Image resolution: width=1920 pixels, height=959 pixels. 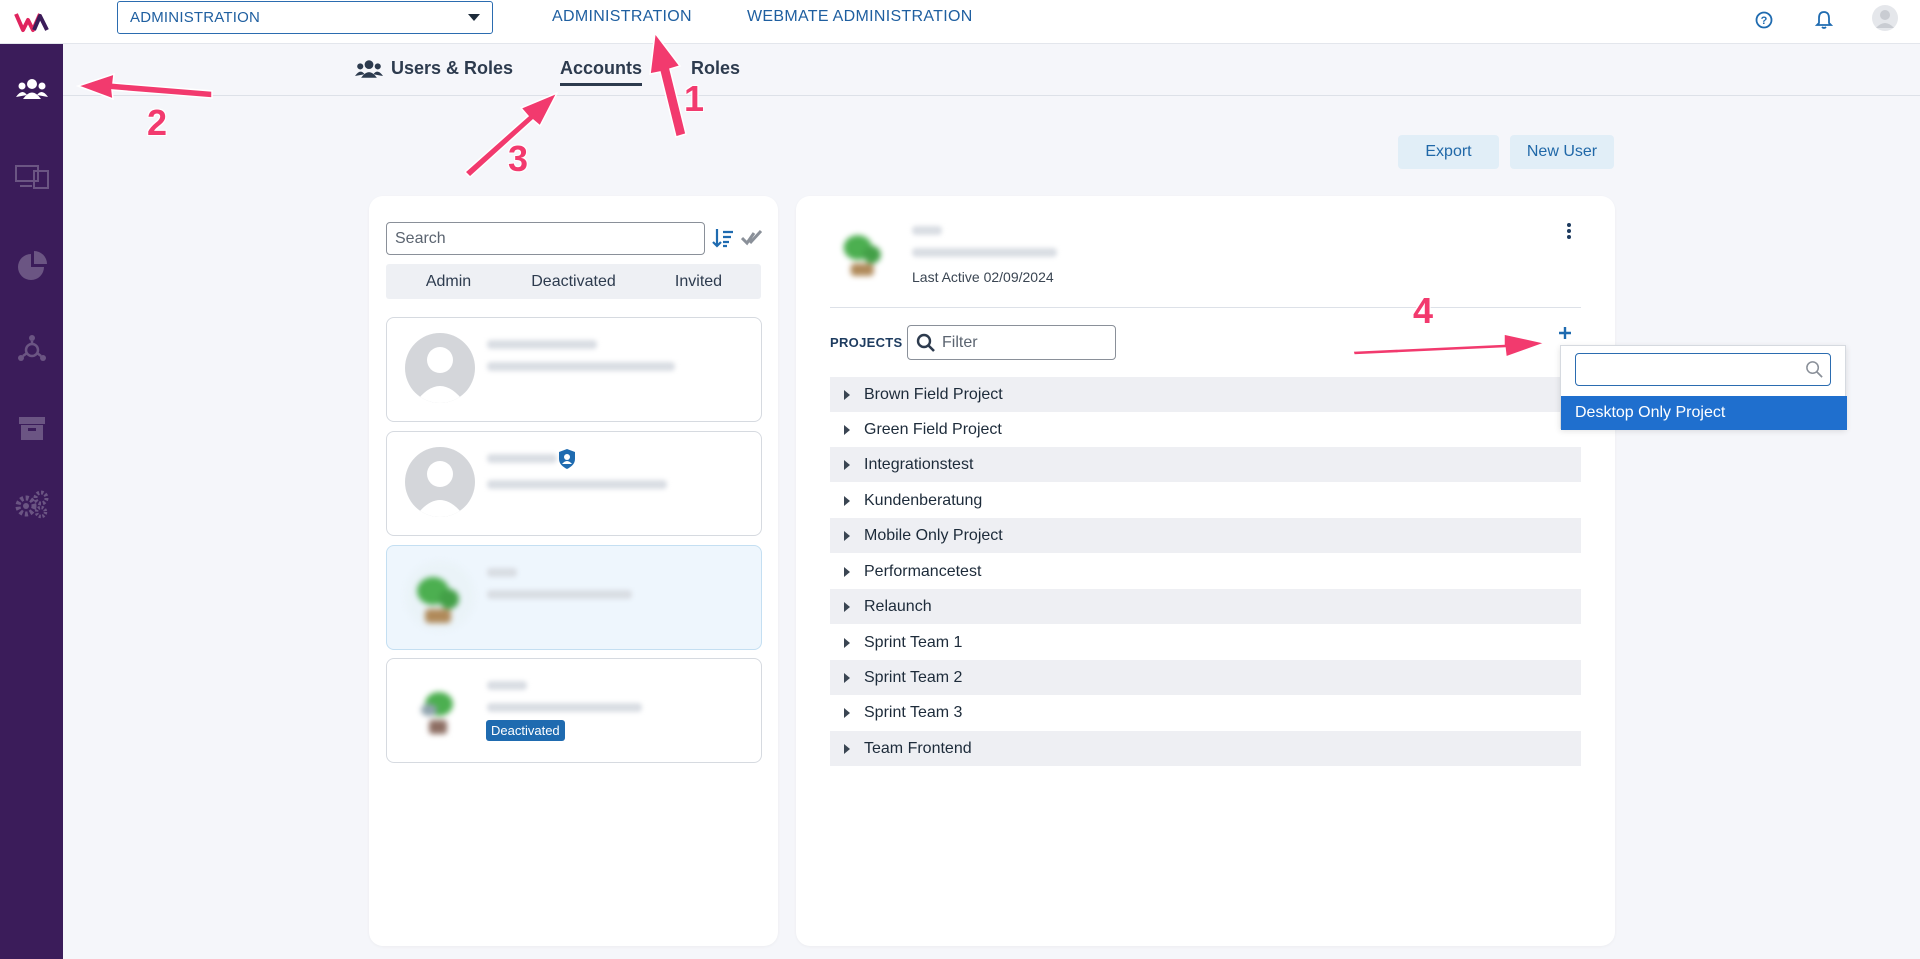 What do you see at coordinates (1824, 20) in the screenshot?
I see `bell-icon` at bounding box center [1824, 20].